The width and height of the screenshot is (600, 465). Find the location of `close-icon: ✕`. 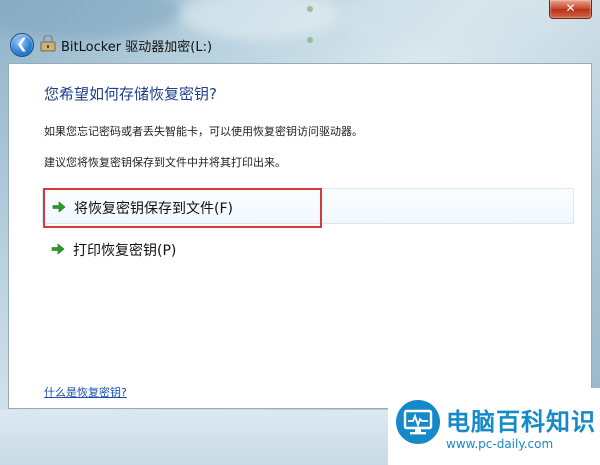

close-icon: ✕ is located at coordinates (570, 8).